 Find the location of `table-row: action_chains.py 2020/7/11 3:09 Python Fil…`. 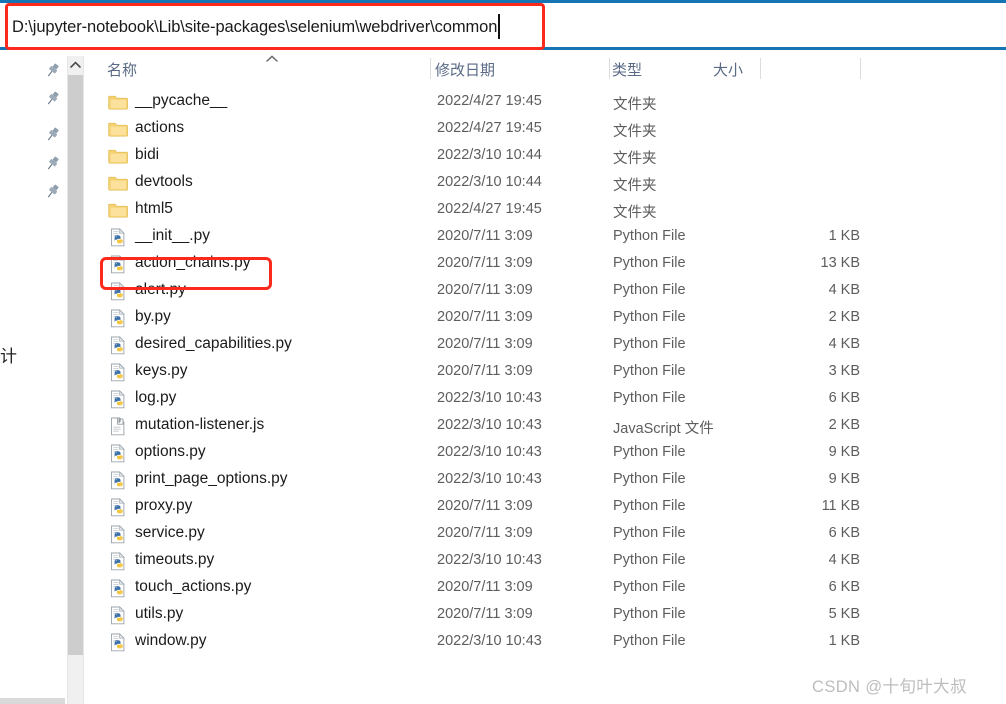

table-row: action_chains.py 2020/7/11 3:09 Python Fil… is located at coordinates (545, 264).